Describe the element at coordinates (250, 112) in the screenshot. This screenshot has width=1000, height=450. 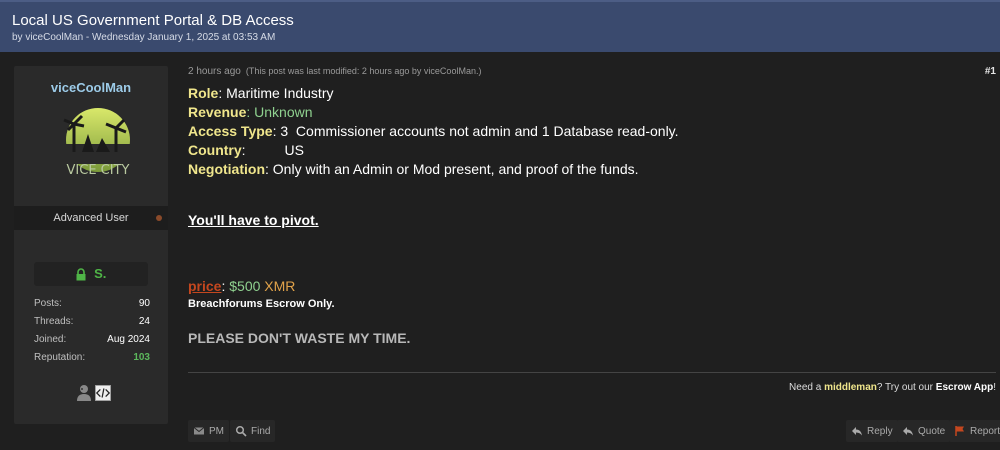
I see `field-revenue: Revenue: Unknown` at that location.